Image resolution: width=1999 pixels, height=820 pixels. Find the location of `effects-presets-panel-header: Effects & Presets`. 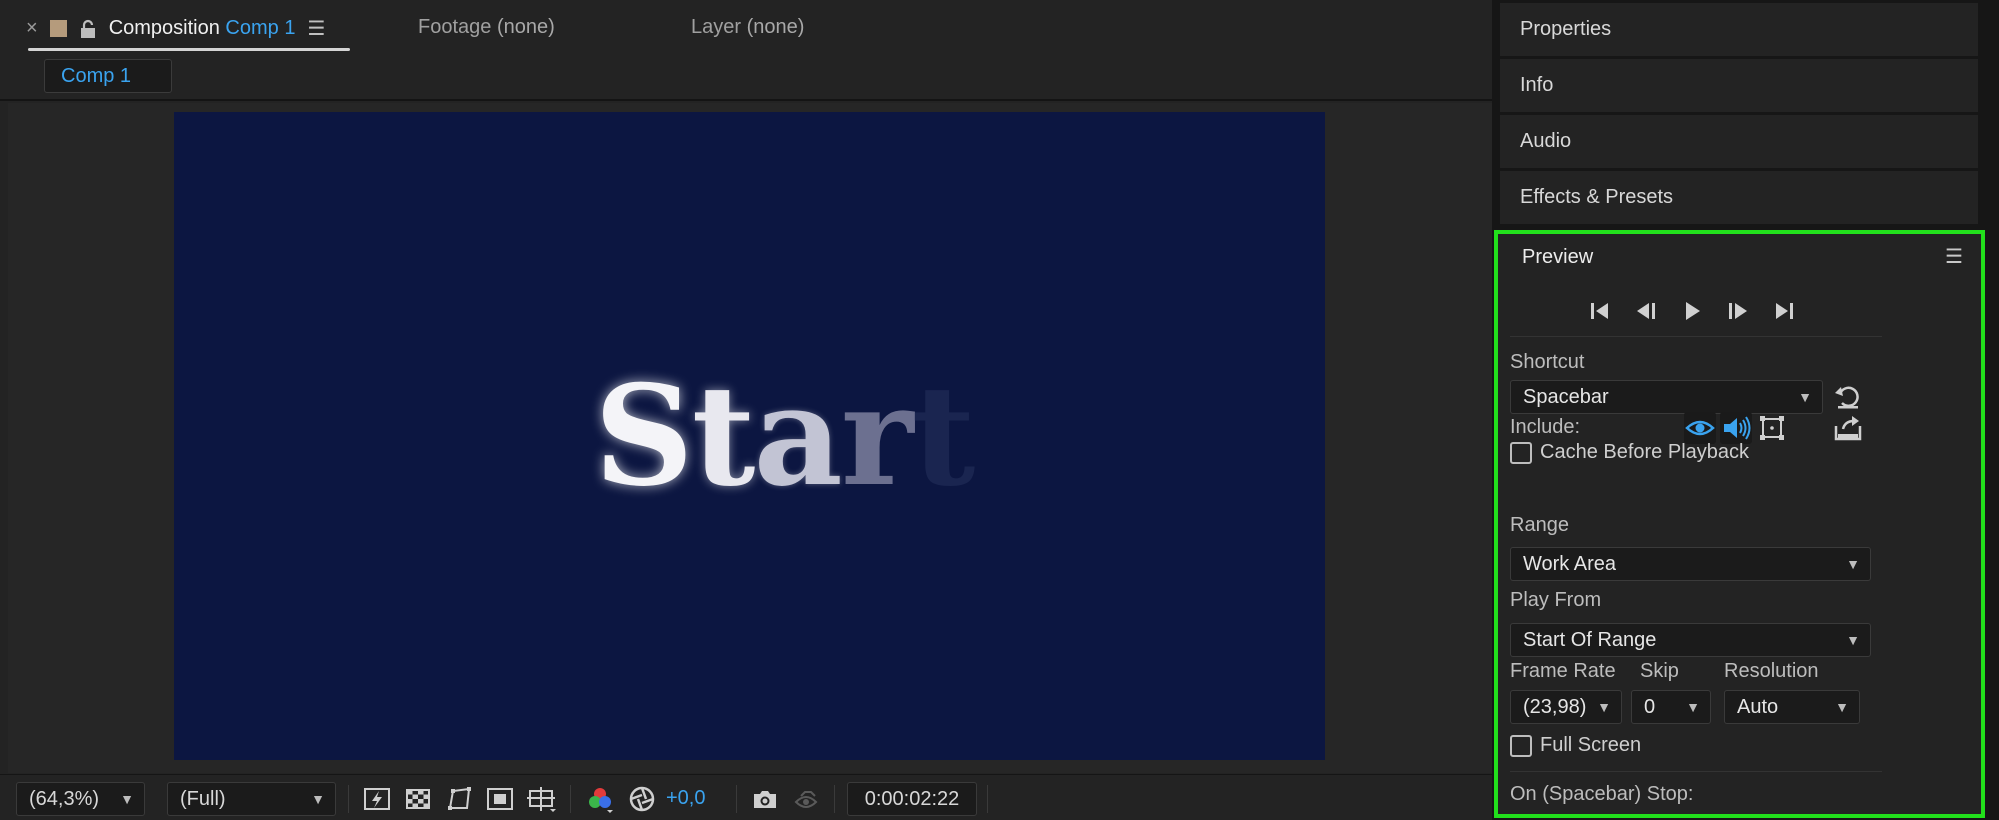

effects-presets-panel-header: Effects & Presets is located at coordinates (1739, 197).